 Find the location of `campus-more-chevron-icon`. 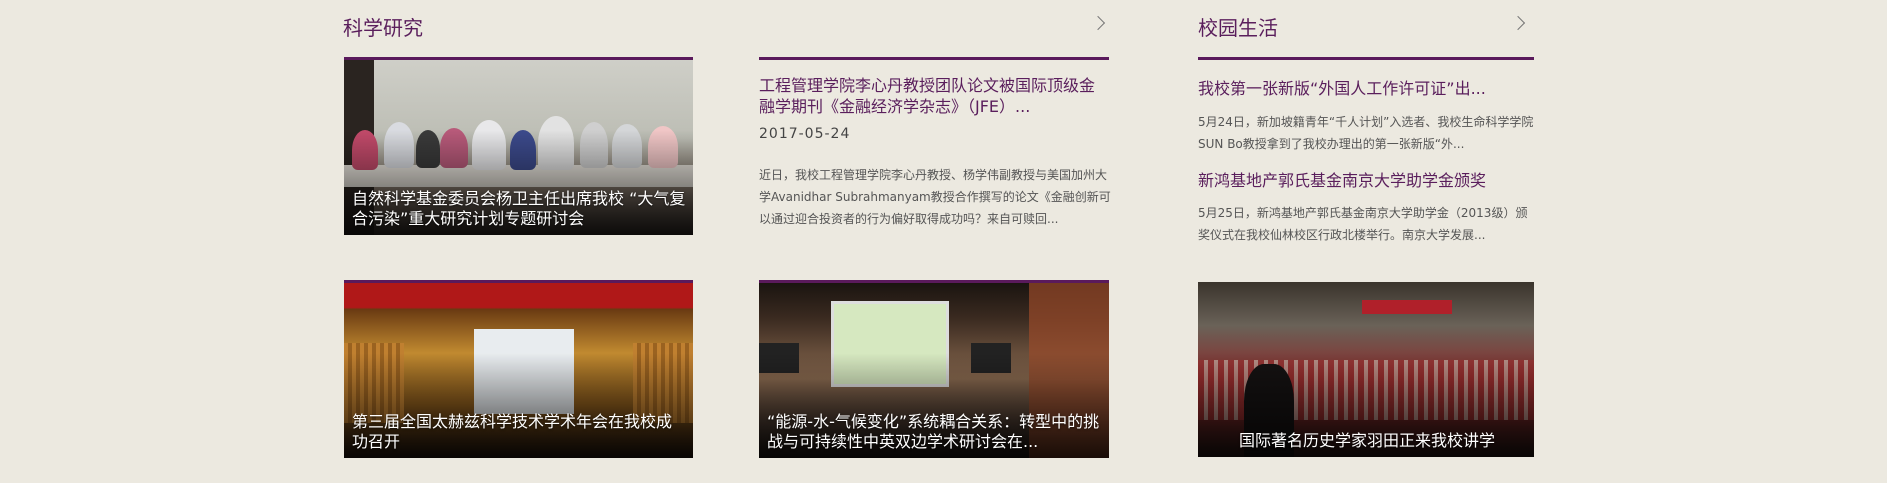

campus-more-chevron-icon is located at coordinates (1518, 23).